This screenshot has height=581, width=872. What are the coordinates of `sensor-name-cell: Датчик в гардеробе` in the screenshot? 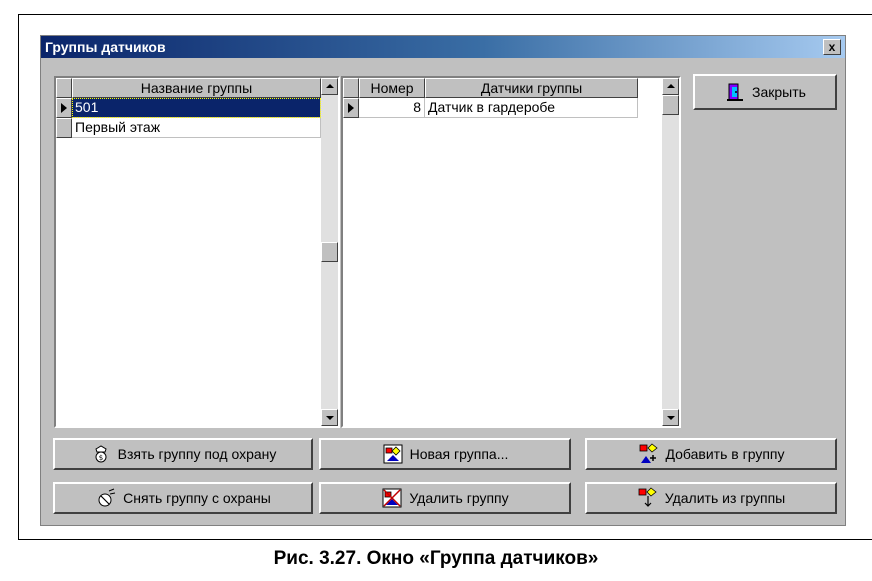 It's located at (531, 108).